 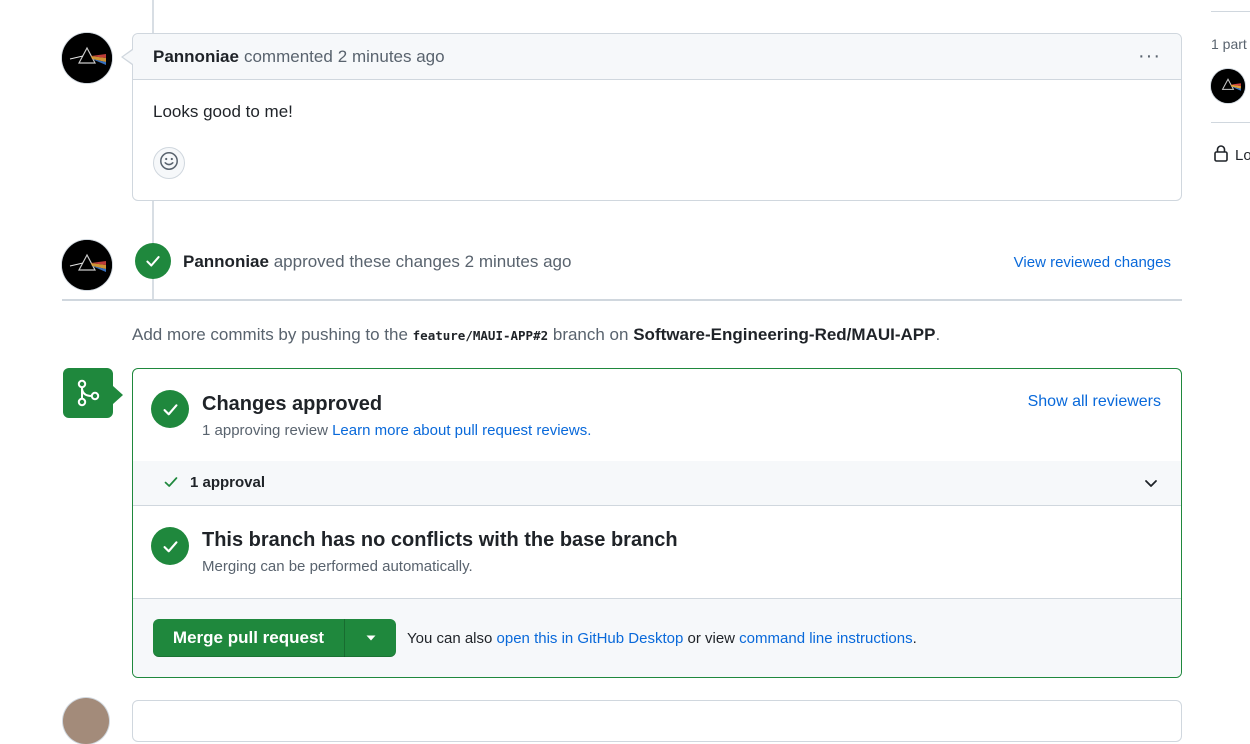 I want to click on comment-author: Pannoniae, so click(x=196, y=57).